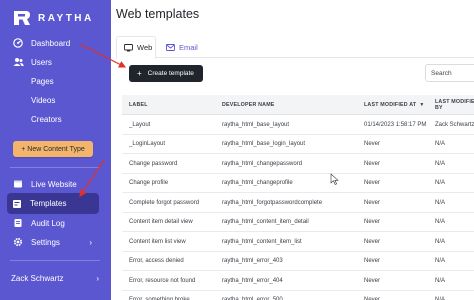  What do you see at coordinates (188, 47) in the screenshot?
I see `tab-label: Email` at bounding box center [188, 47].